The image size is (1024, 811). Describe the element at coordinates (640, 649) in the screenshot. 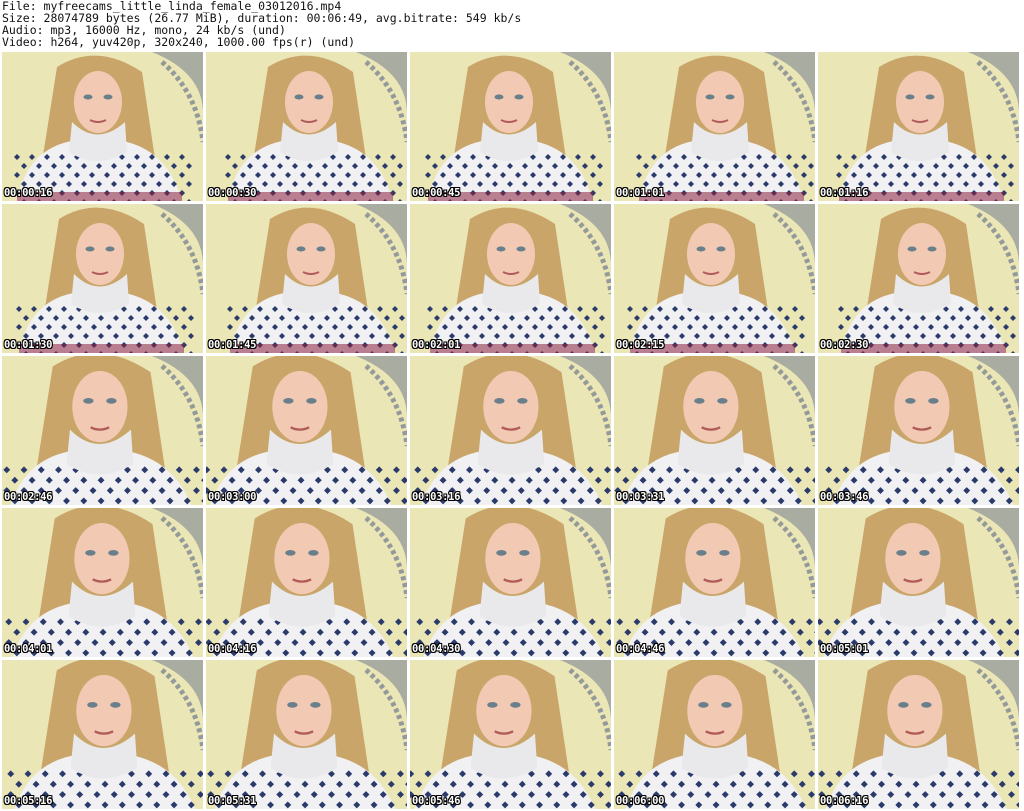

I see `frame-timestamp: 00:04:46` at that location.